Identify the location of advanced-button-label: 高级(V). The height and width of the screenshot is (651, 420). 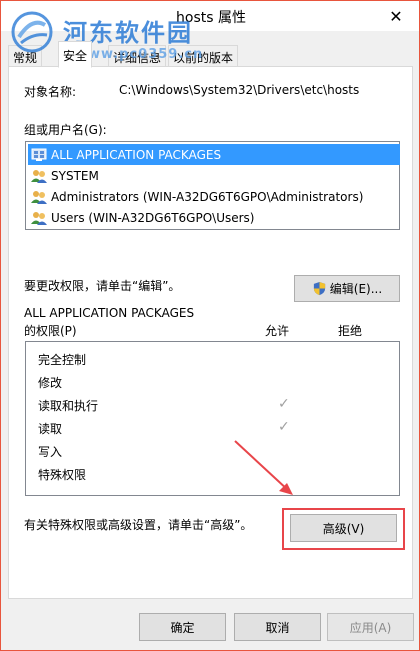
(343, 528).